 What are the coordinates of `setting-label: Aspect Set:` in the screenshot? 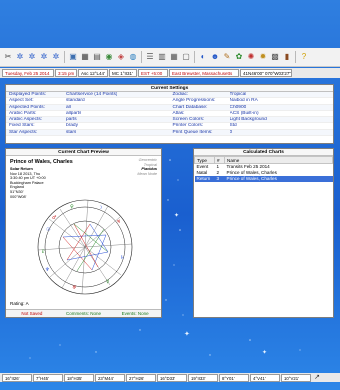 It's located at (21, 101).